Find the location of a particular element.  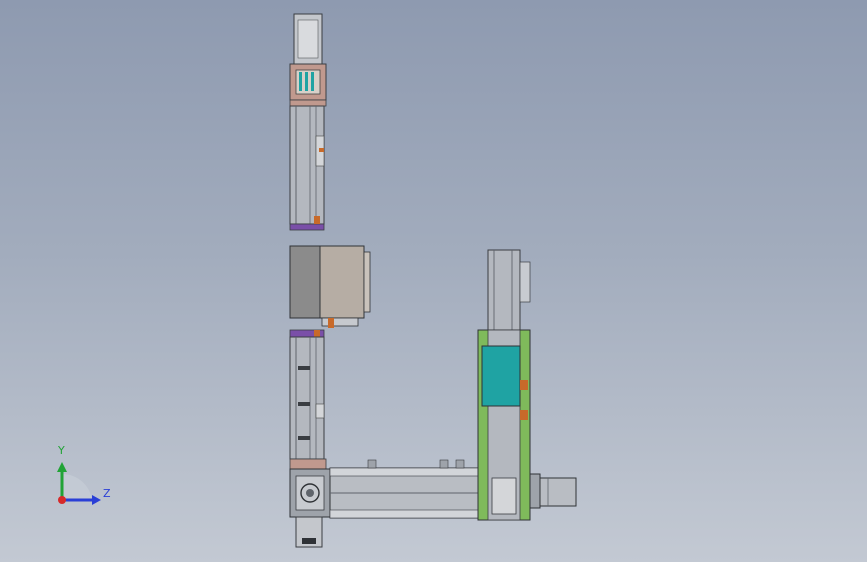

cylinder-top-rail is located at coordinates (405, 472).